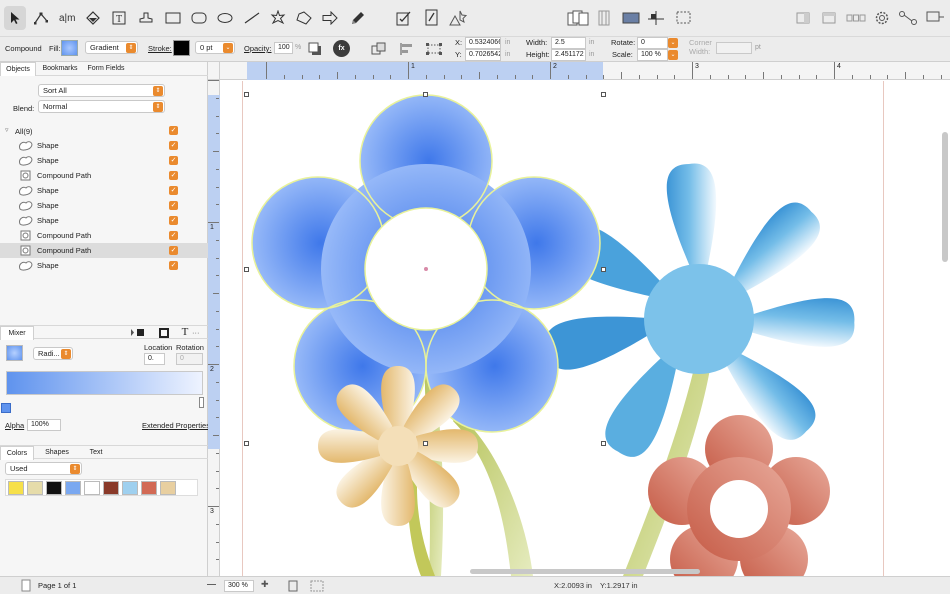  What do you see at coordinates (211, 584) in the screenshot?
I see `zoom-out-button: —` at bounding box center [211, 584].